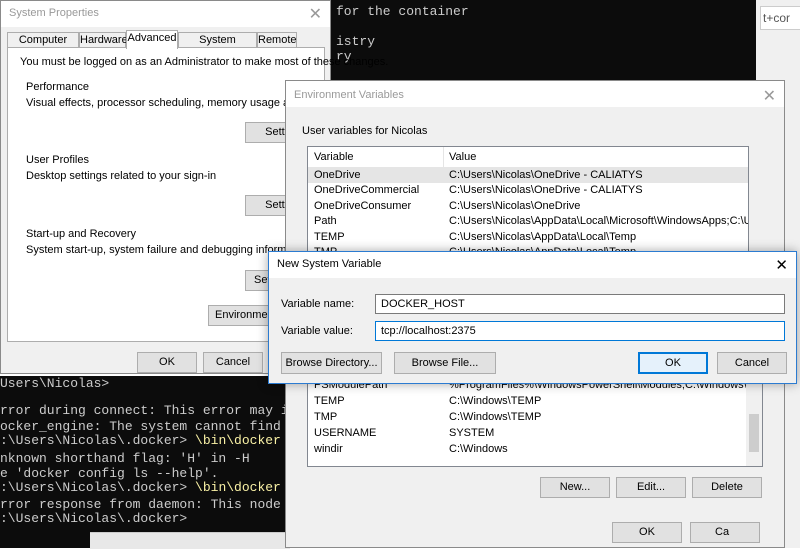 The width and height of the screenshot is (800, 549). Describe the element at coordinates (156, 426) in the screenshot. I see `terminal-line: ocker_engine: The system cannot find the` at that location.